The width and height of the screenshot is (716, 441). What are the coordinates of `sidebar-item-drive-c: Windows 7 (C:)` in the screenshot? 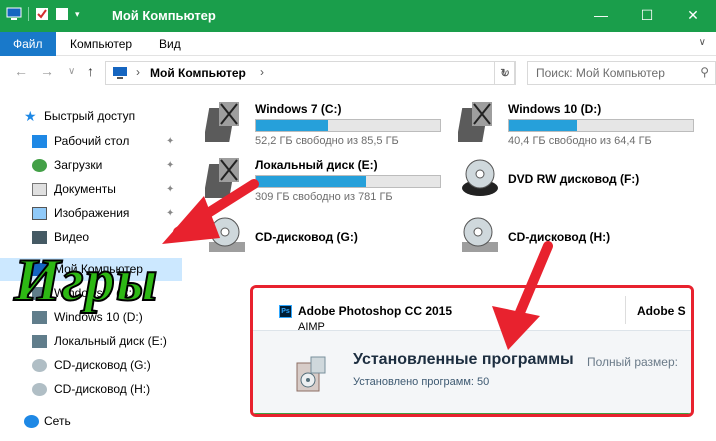 It's located at (91, 293).